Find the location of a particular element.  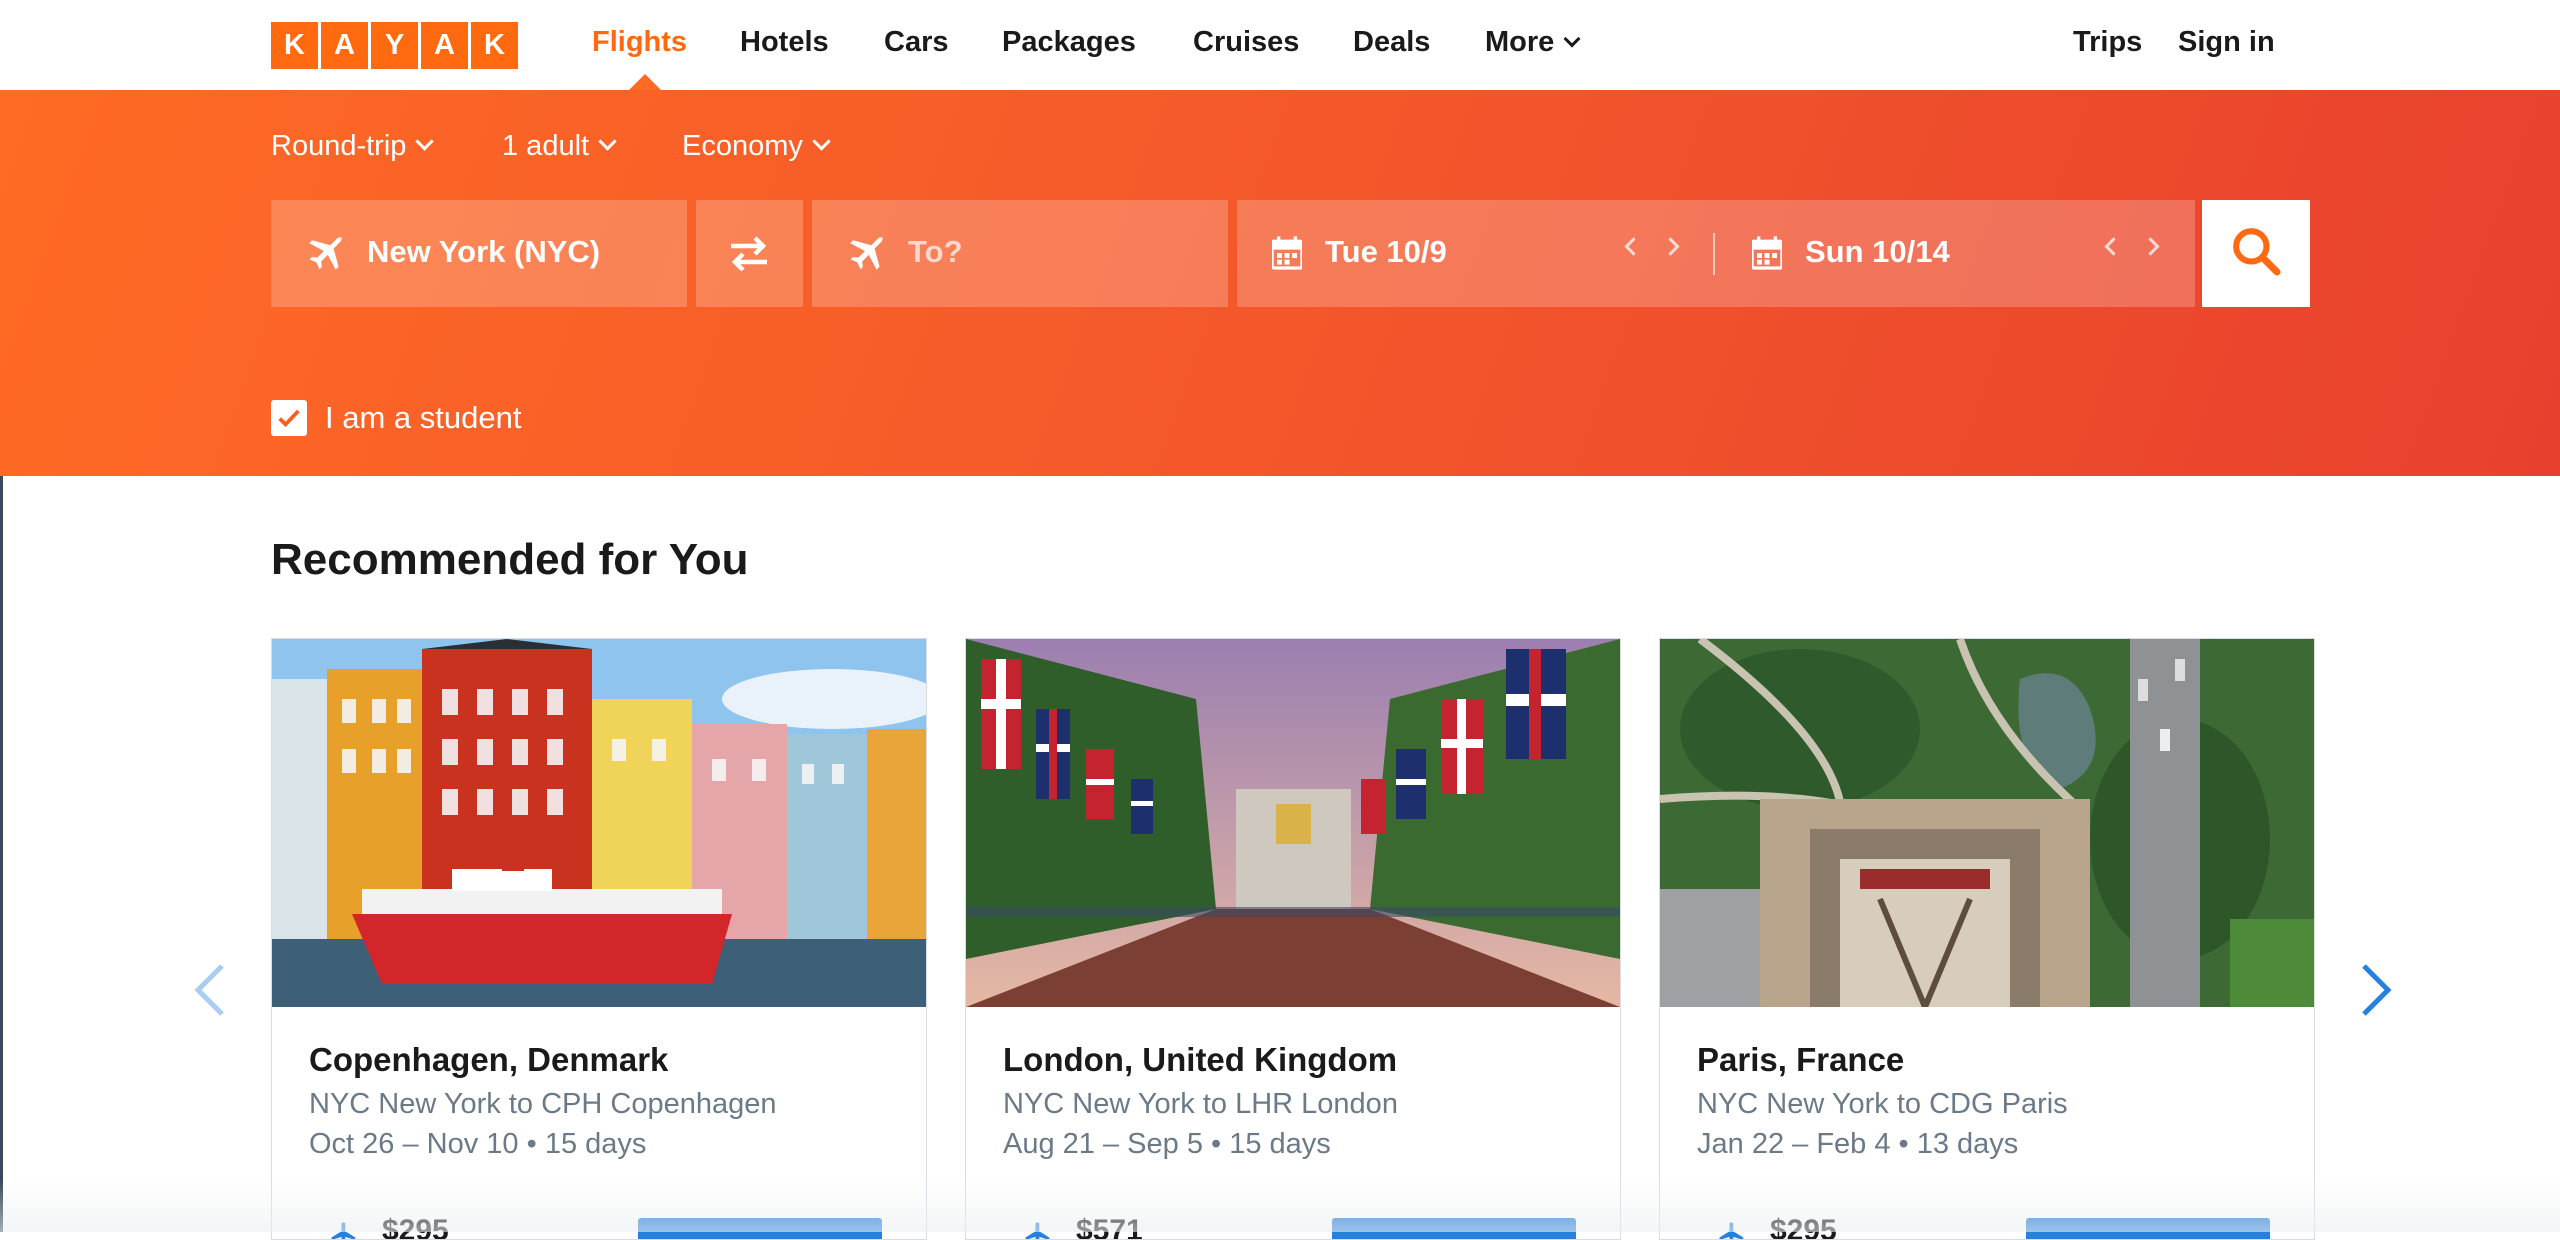

trip-type-label: Round-trip is located at coordinates (339, 146).